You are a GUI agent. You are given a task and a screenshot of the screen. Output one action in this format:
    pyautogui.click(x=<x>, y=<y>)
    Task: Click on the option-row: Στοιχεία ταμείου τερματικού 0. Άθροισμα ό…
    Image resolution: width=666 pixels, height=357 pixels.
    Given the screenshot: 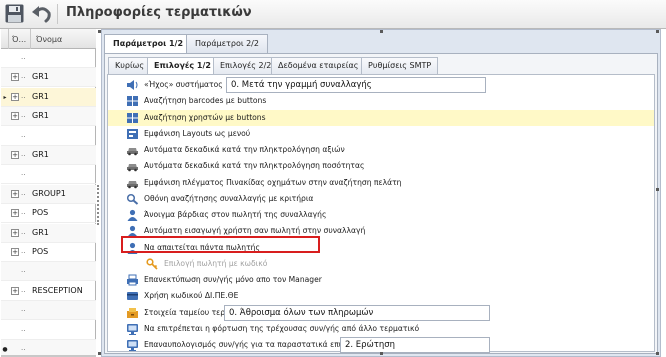 What is the action you would take?
    pyautogui.click(x=381, y=312)
    